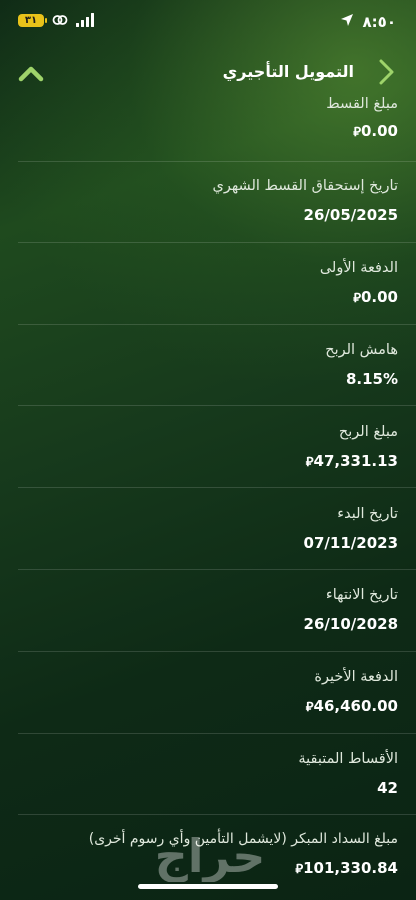 This screenshot has width=416, height=900. I want to click on location-arrow-icon, so click(347, 20).